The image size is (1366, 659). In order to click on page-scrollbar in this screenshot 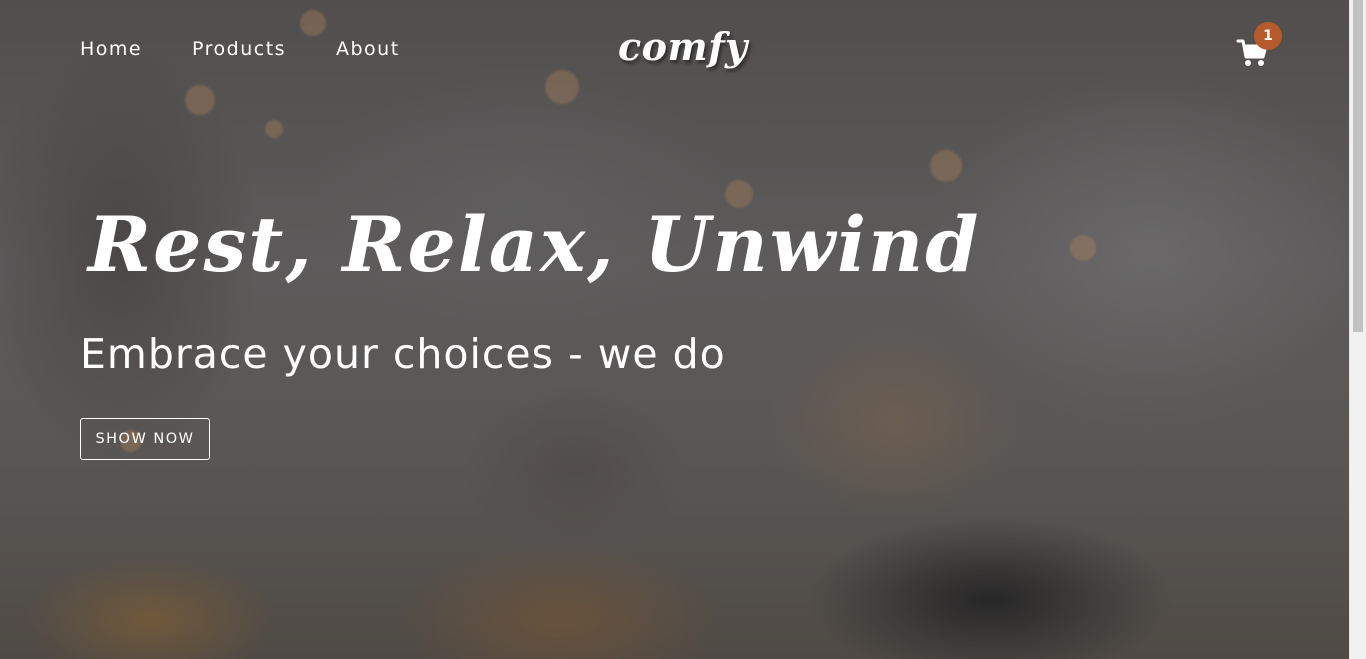, I will do `click(1357, 329)`.